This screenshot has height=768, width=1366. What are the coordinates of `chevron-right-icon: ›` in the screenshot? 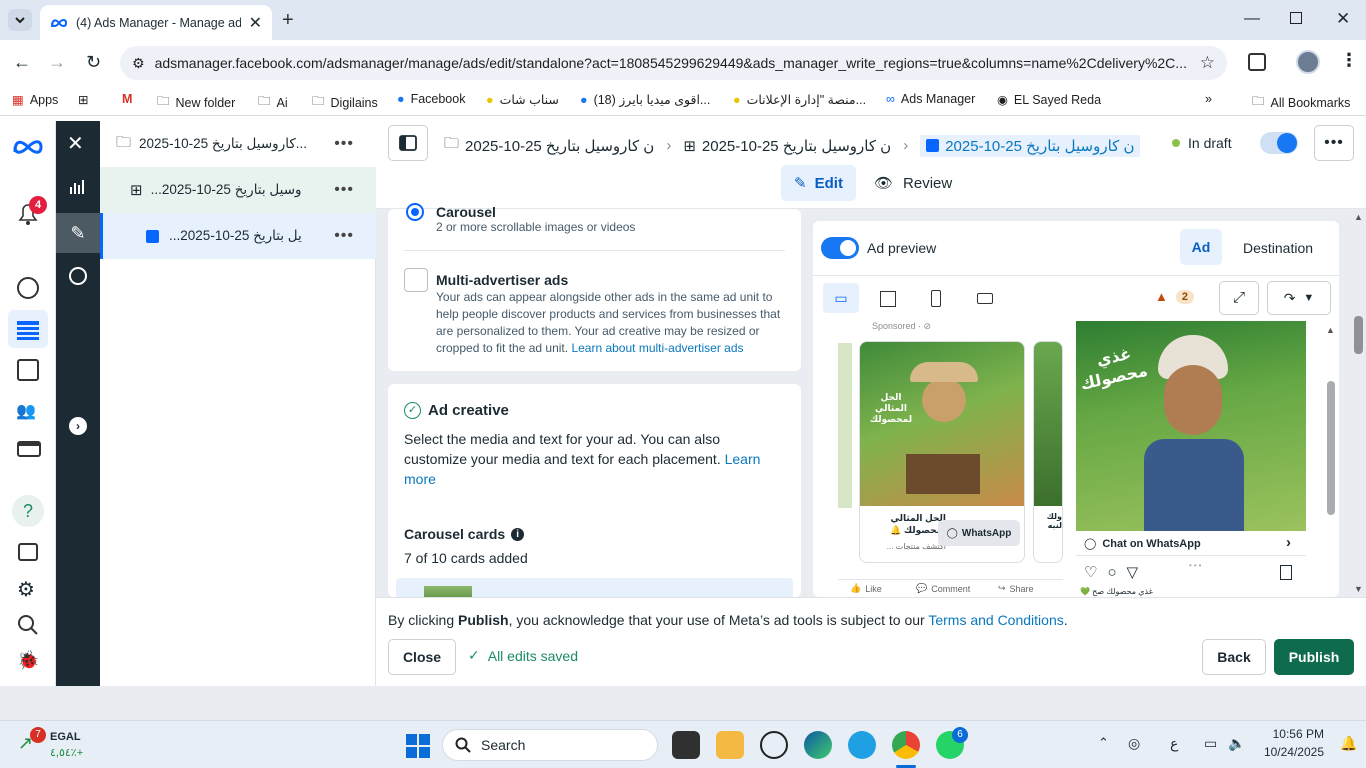 It's located at (1288, 542).